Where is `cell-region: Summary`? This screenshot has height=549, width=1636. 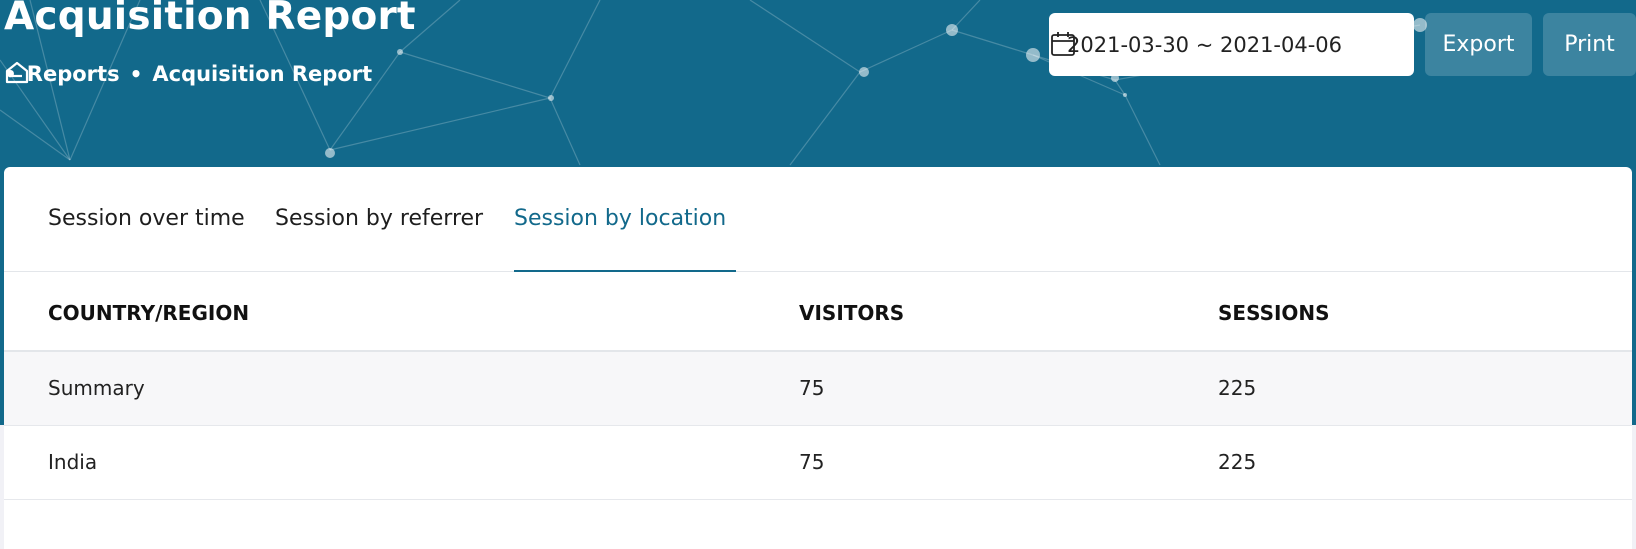 cell-region: Summary is located at coordinates (96, 388).